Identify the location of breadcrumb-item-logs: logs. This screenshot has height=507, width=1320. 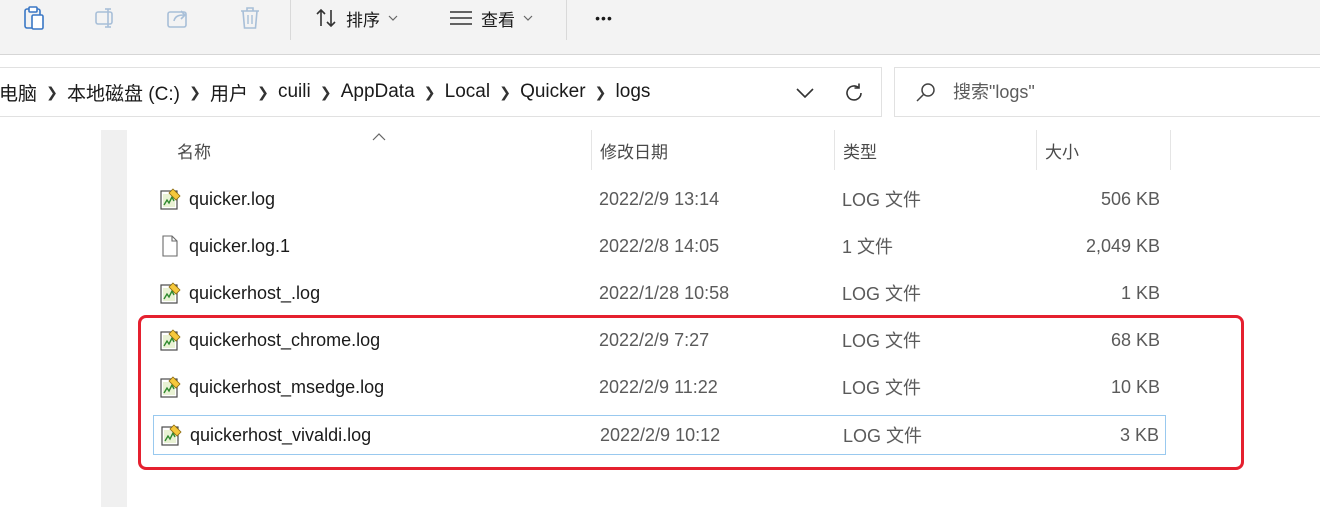
(633, 92).